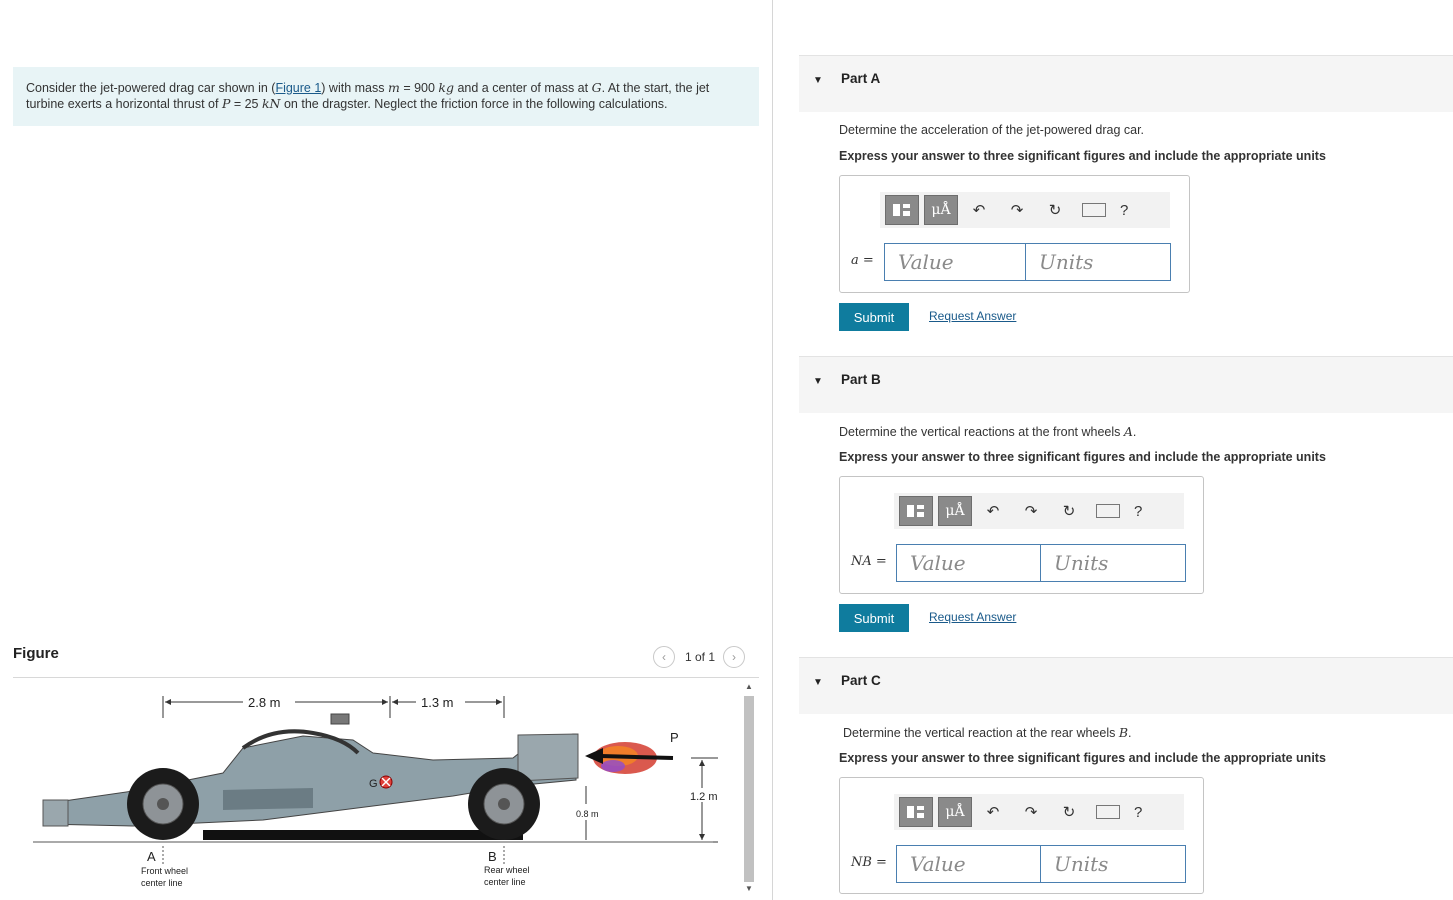  Describe the element at coordinates (507, 870) in the screenshot. I see `rear-wheel-caption: Rear wheel` at that location.